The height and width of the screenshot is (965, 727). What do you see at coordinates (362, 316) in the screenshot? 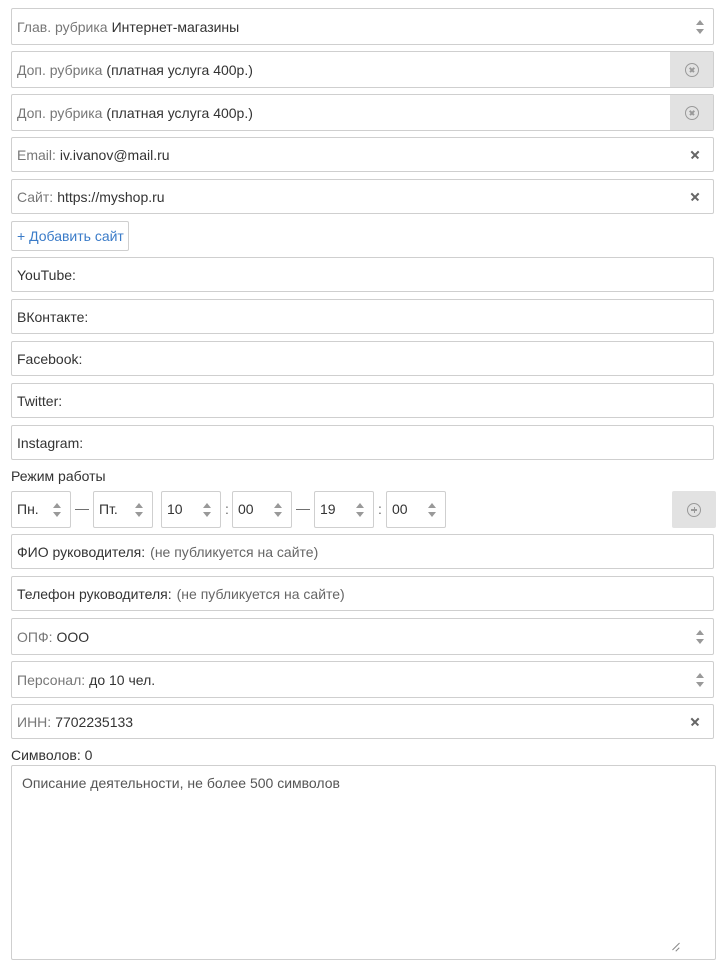
I see `vk-field: ВКонтакте:` at bounding box center [362, 316].